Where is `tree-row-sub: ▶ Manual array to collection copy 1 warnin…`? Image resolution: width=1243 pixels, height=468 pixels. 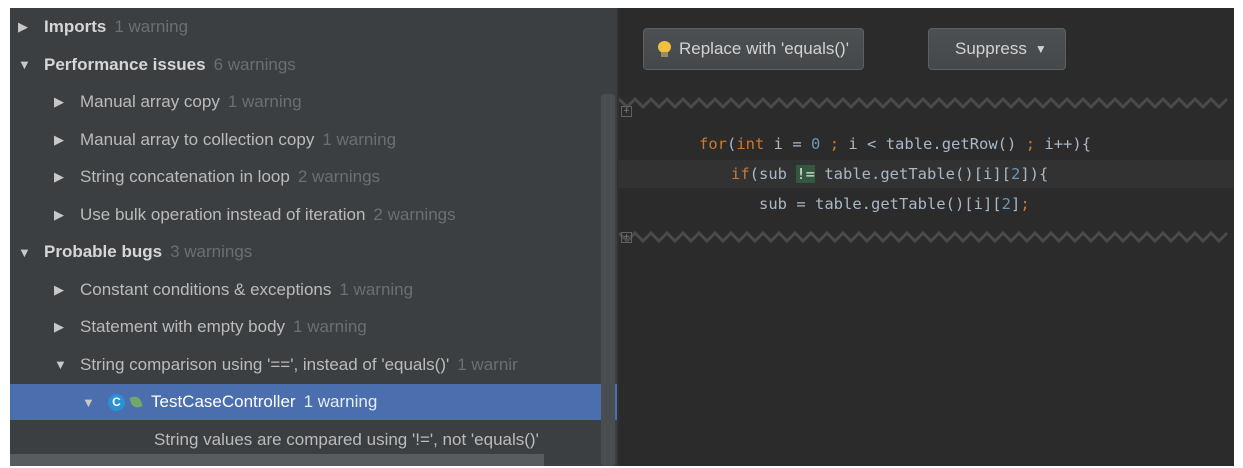
tree-row-sub: ▶ Manual array to collection copy 1 warnin… is located at coordinates (313, 140).